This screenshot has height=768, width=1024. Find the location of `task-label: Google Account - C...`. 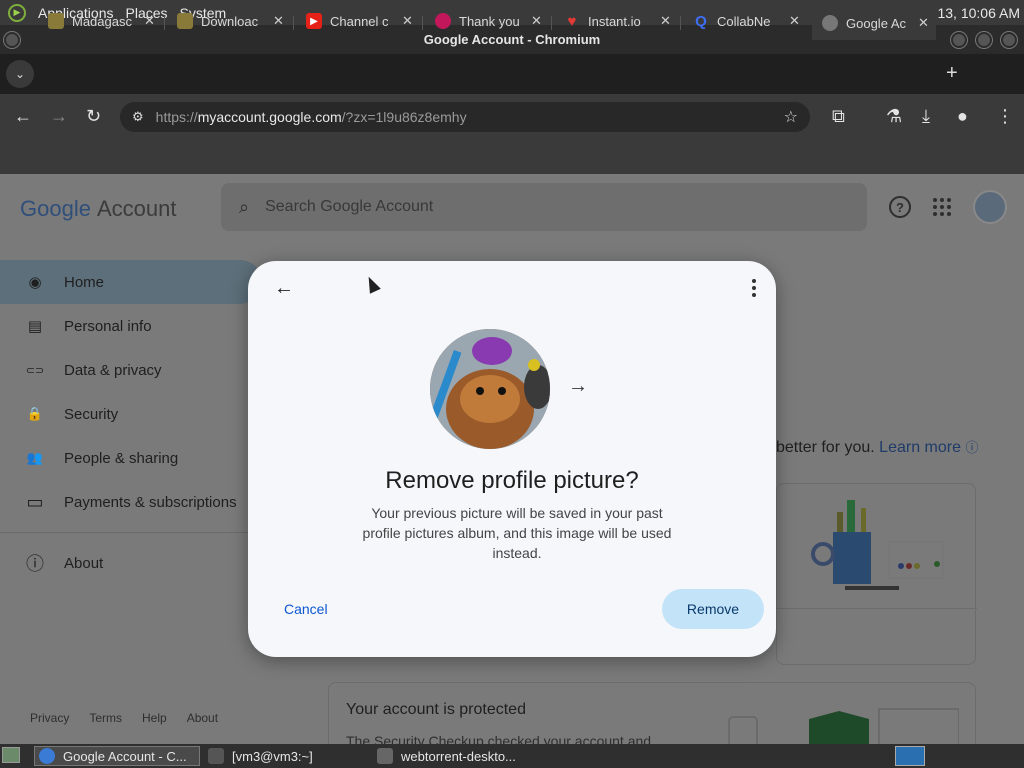

task-label: Google Account - C... is located at coordinates (125, 756).